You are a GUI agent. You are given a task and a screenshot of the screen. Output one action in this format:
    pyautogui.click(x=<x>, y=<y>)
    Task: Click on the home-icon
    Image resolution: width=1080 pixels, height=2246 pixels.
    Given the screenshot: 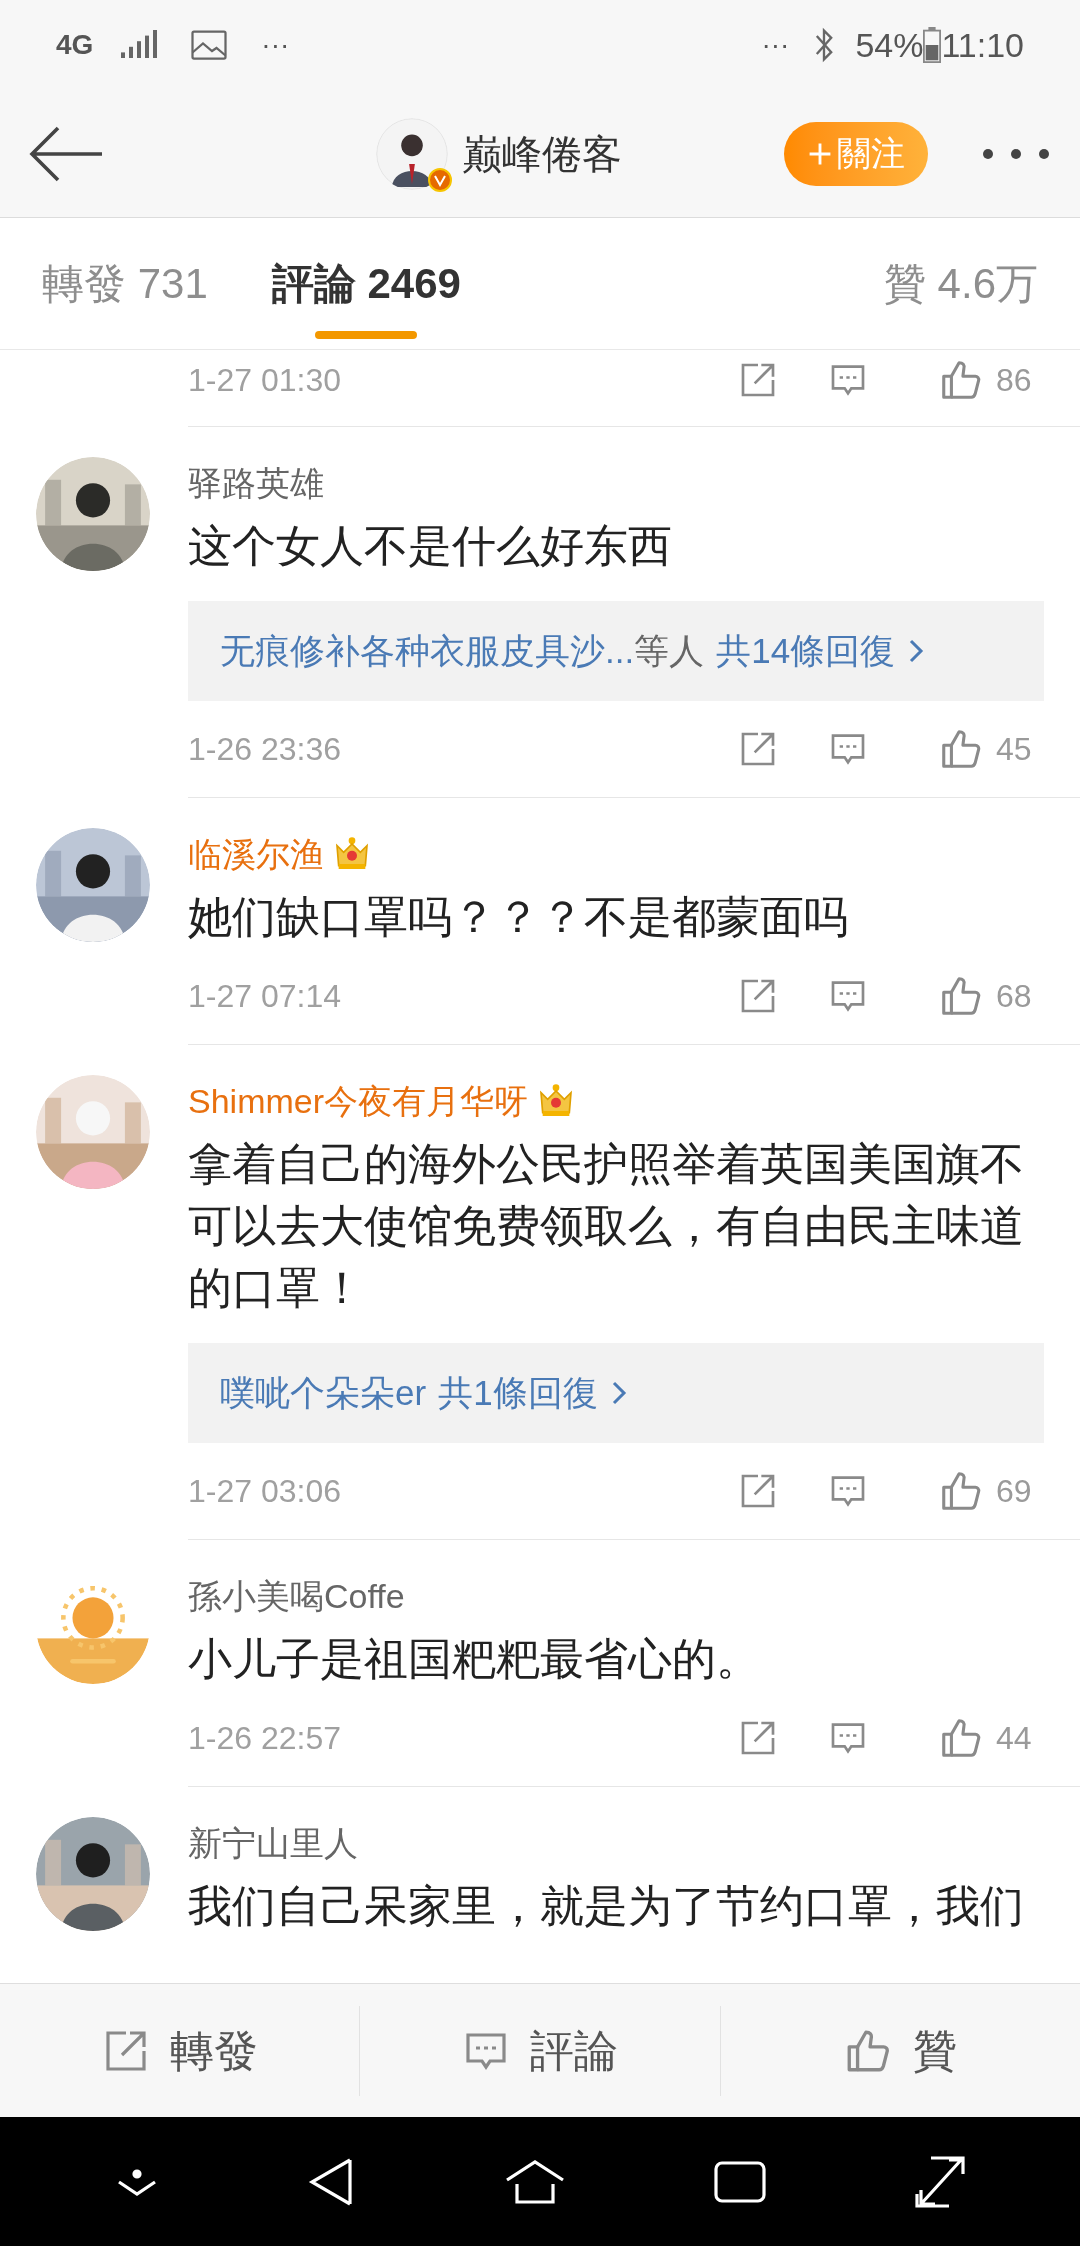 What is the action you would take?
    pyautogui.click(x=534, y=2181)
    